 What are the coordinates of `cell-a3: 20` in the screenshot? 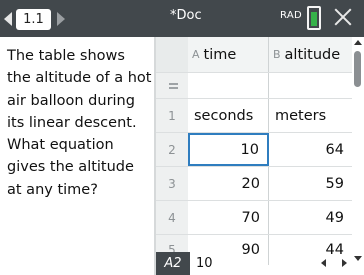 It's located at (228, 183).